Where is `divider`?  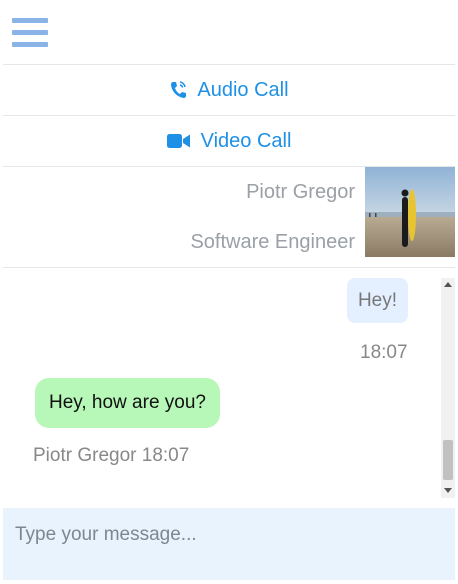 divider is located at coordinates (229, 267).